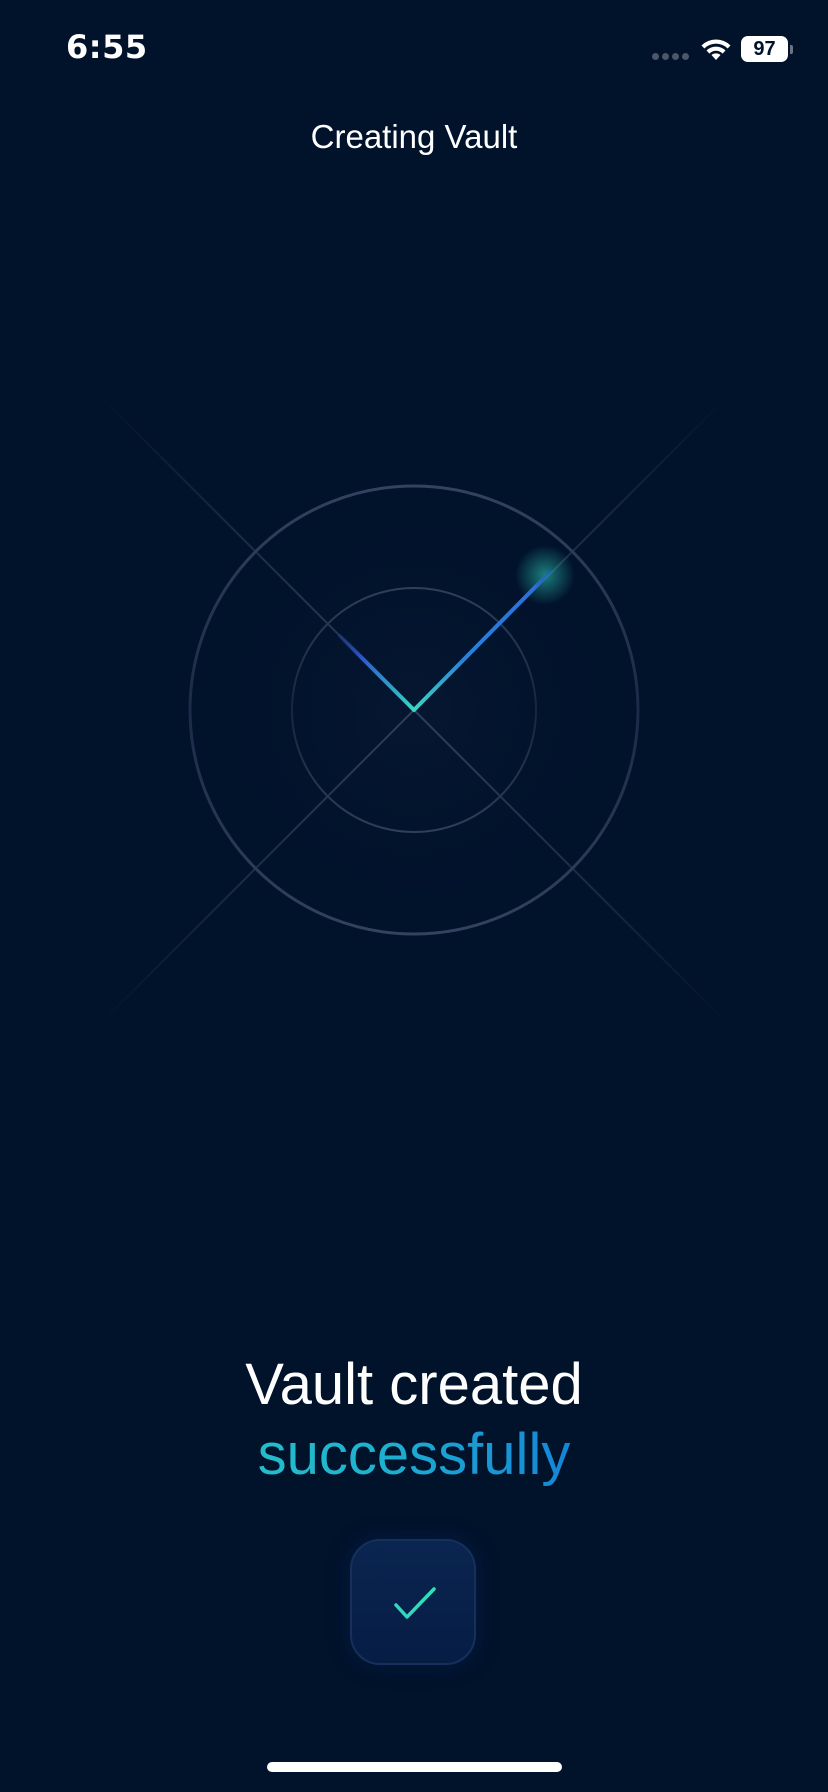  What do you see at coordinates (107, 47) in the screenshot?
I see `status-time: 6:55` at bounding box center [107, 47].